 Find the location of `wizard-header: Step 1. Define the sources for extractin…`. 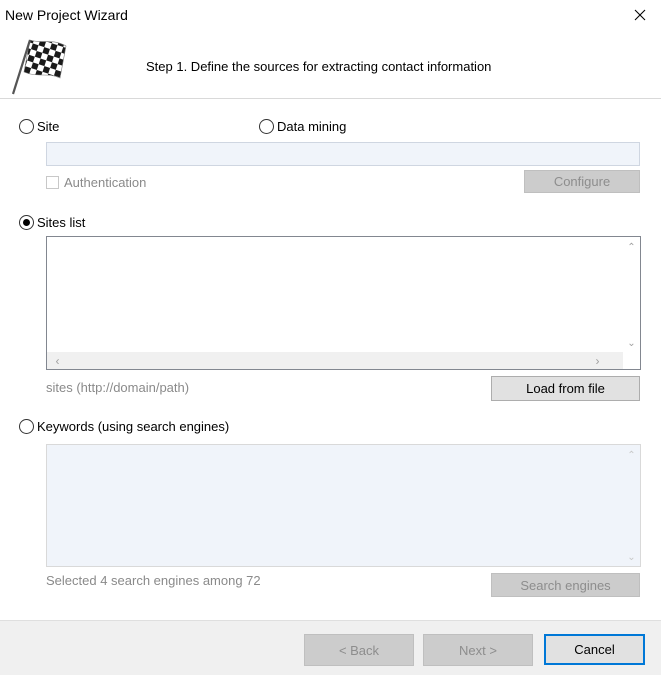

wizard-header: Step 1. Define the sources for extractin… is located at coordinates (330, 64).